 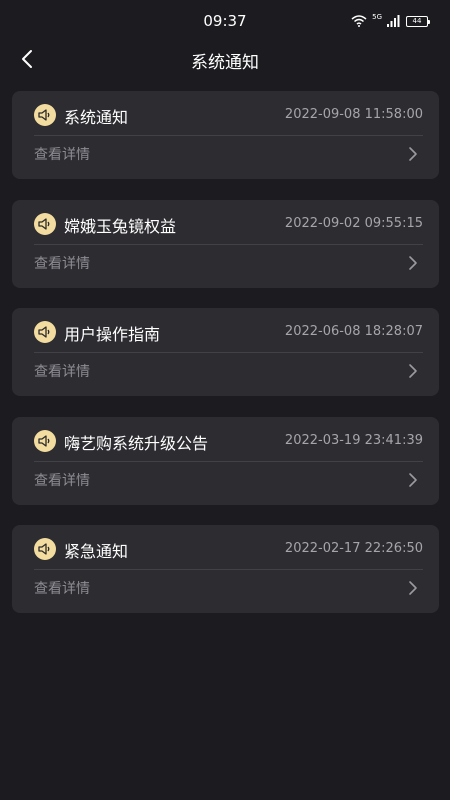 I want to click on card-header: 嫦娥玉兔镜权益 2022-09-02 09:55:15, so click(x=225, y=223).